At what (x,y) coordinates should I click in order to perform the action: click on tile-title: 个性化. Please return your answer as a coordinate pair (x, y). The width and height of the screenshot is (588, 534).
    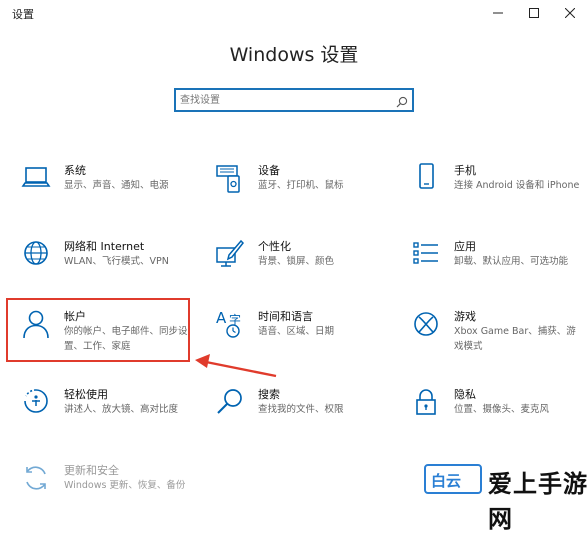
    Looking at the image, I should click on (274, 246).